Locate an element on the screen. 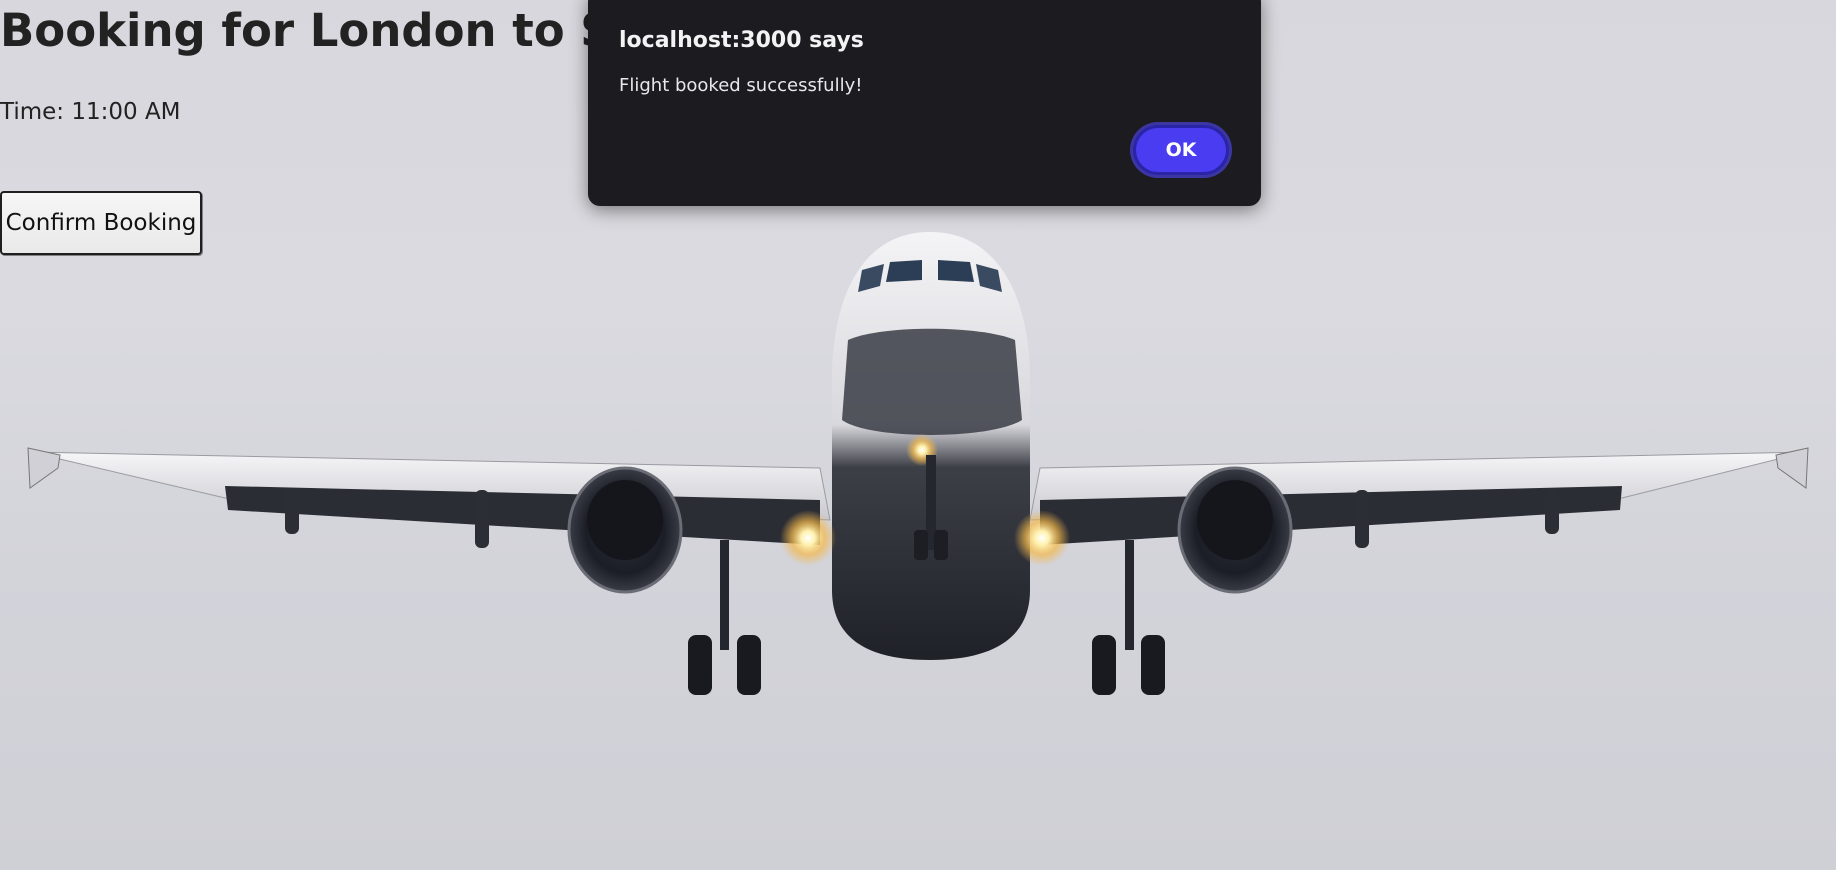 Image resolution: width=1836 pixels, height=870 pixels. dialog-message: Flight booked successfully! is located at coordinates (741, 85).